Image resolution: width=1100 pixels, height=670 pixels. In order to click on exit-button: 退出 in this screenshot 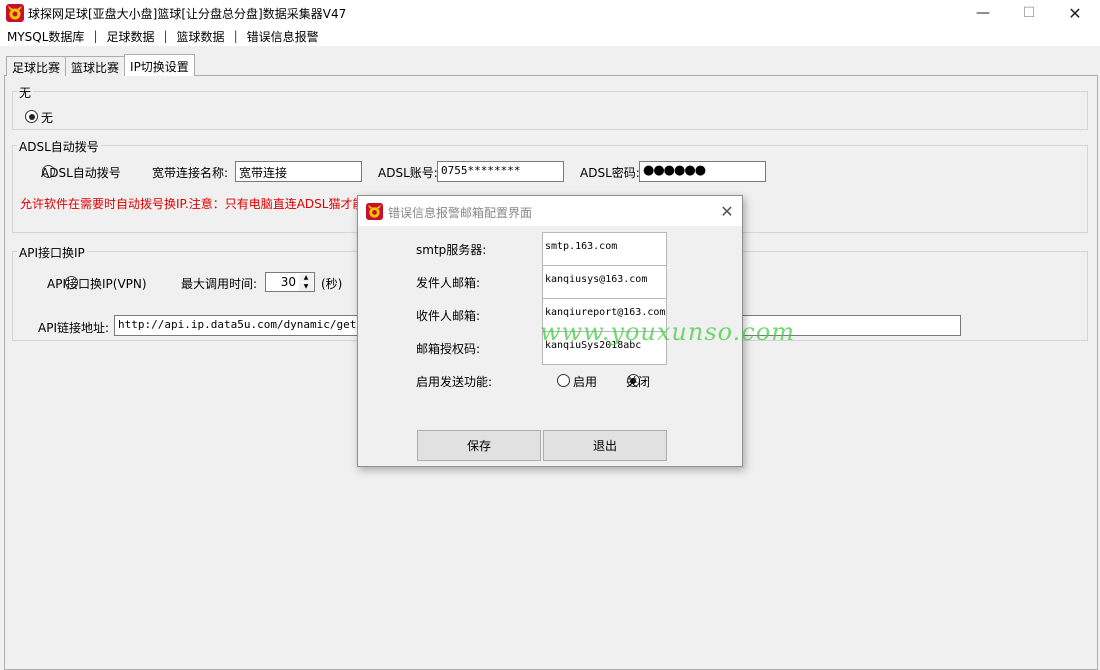, I will do `click(605, 445)`.